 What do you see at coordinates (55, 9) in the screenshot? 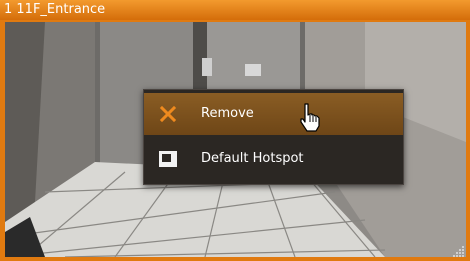
I see `camera-title: 1 11F_Entrance` at bounding box center [55, 9].